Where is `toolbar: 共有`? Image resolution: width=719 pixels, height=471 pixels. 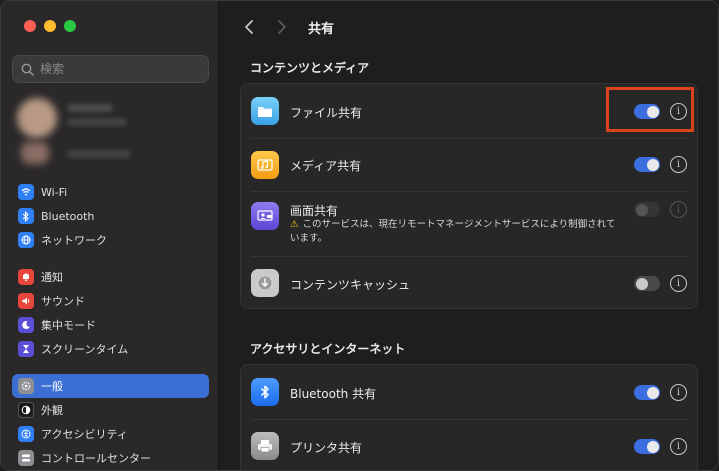 toolbar: 共有 is located at coordinates (469, 27).